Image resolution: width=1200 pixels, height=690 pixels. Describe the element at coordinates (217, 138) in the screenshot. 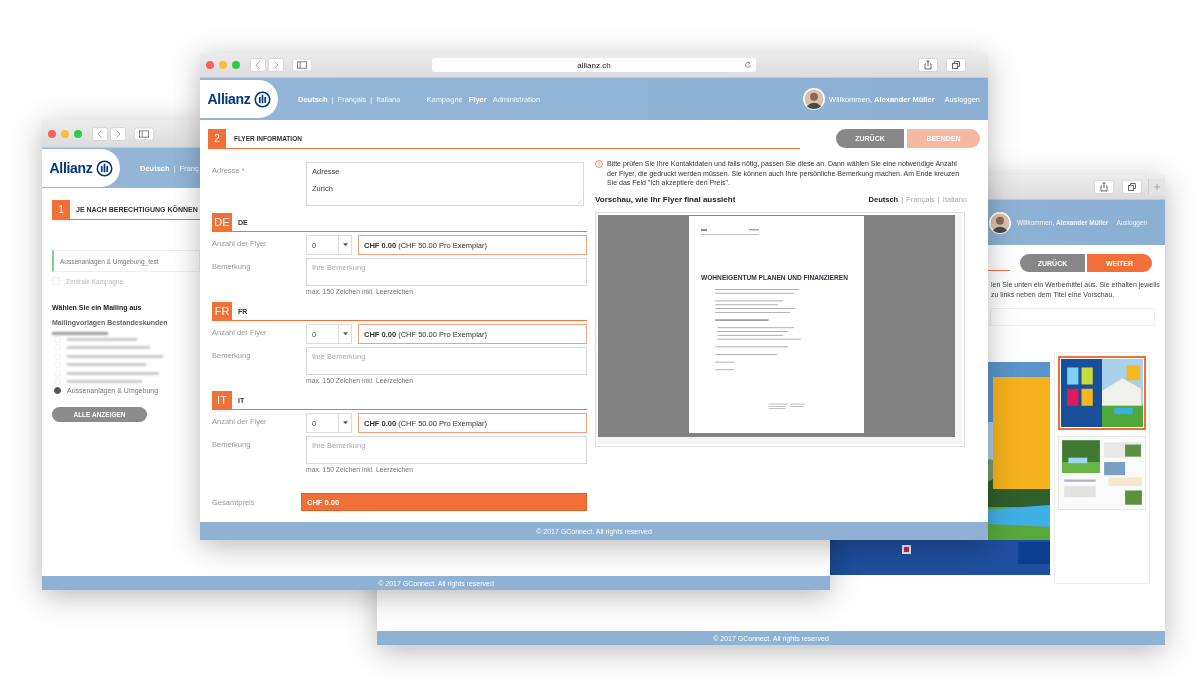

I see `step-number: 2` at that location.